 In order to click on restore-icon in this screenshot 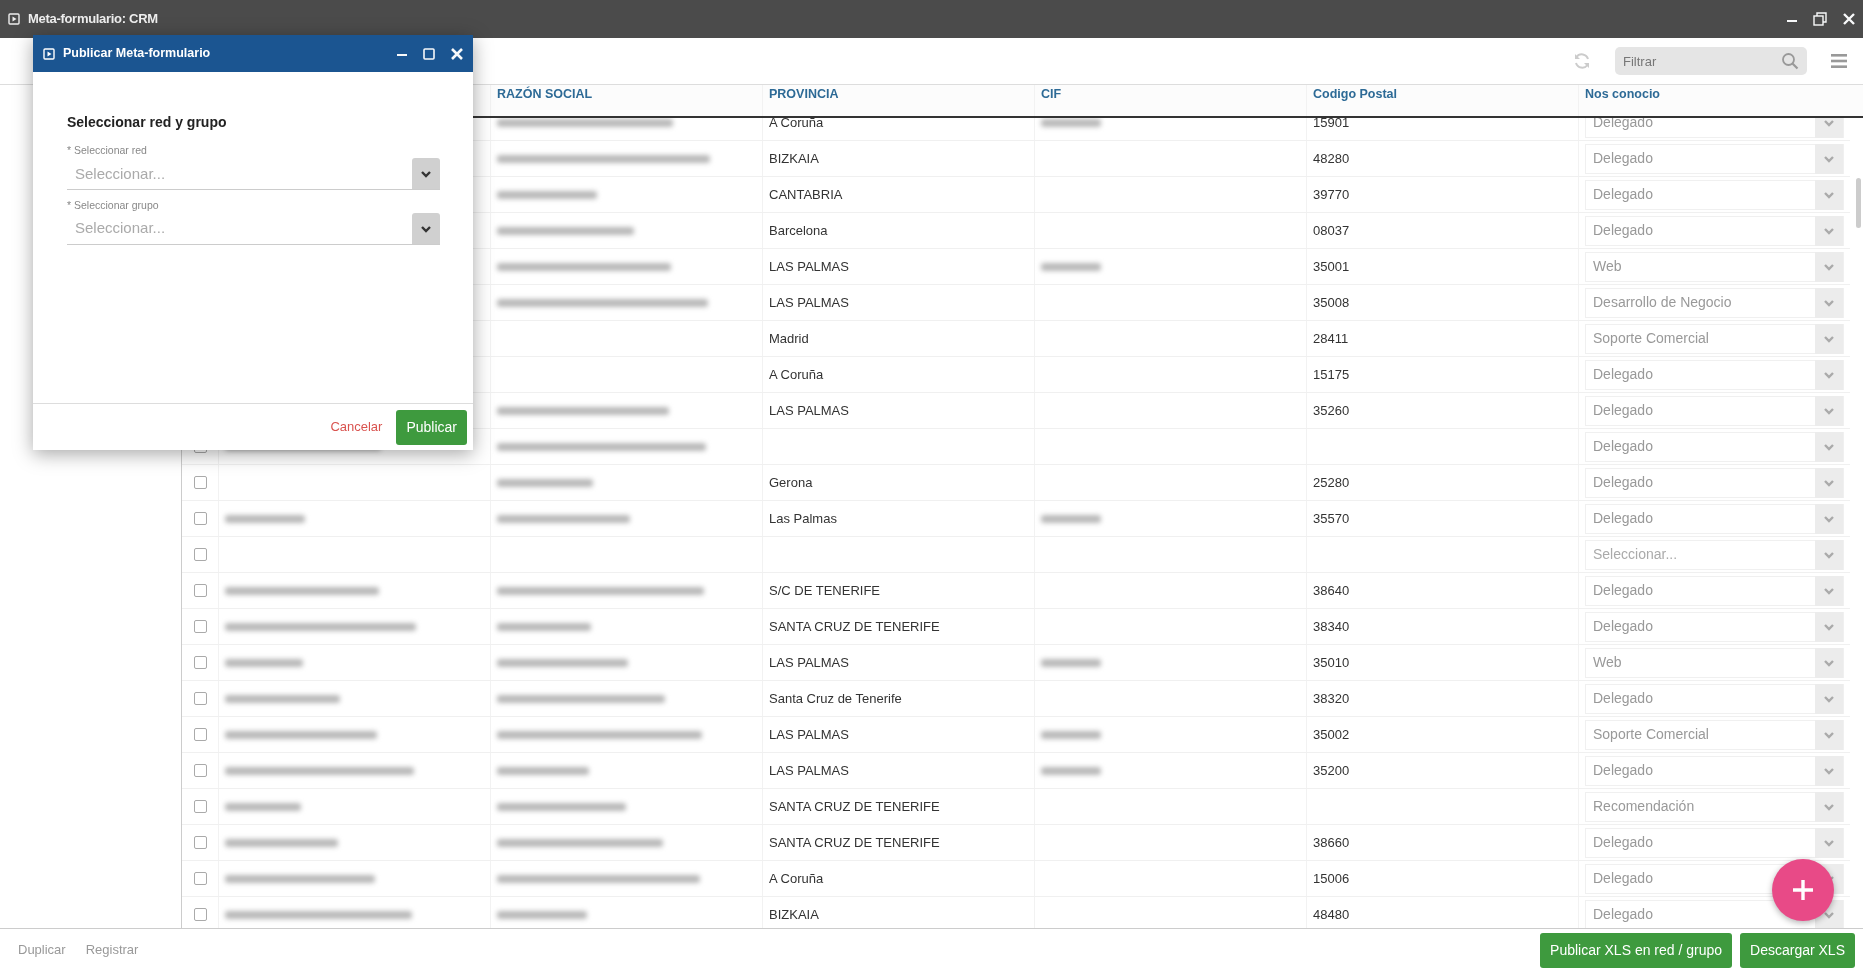, I will do `click(1820, 19)`.